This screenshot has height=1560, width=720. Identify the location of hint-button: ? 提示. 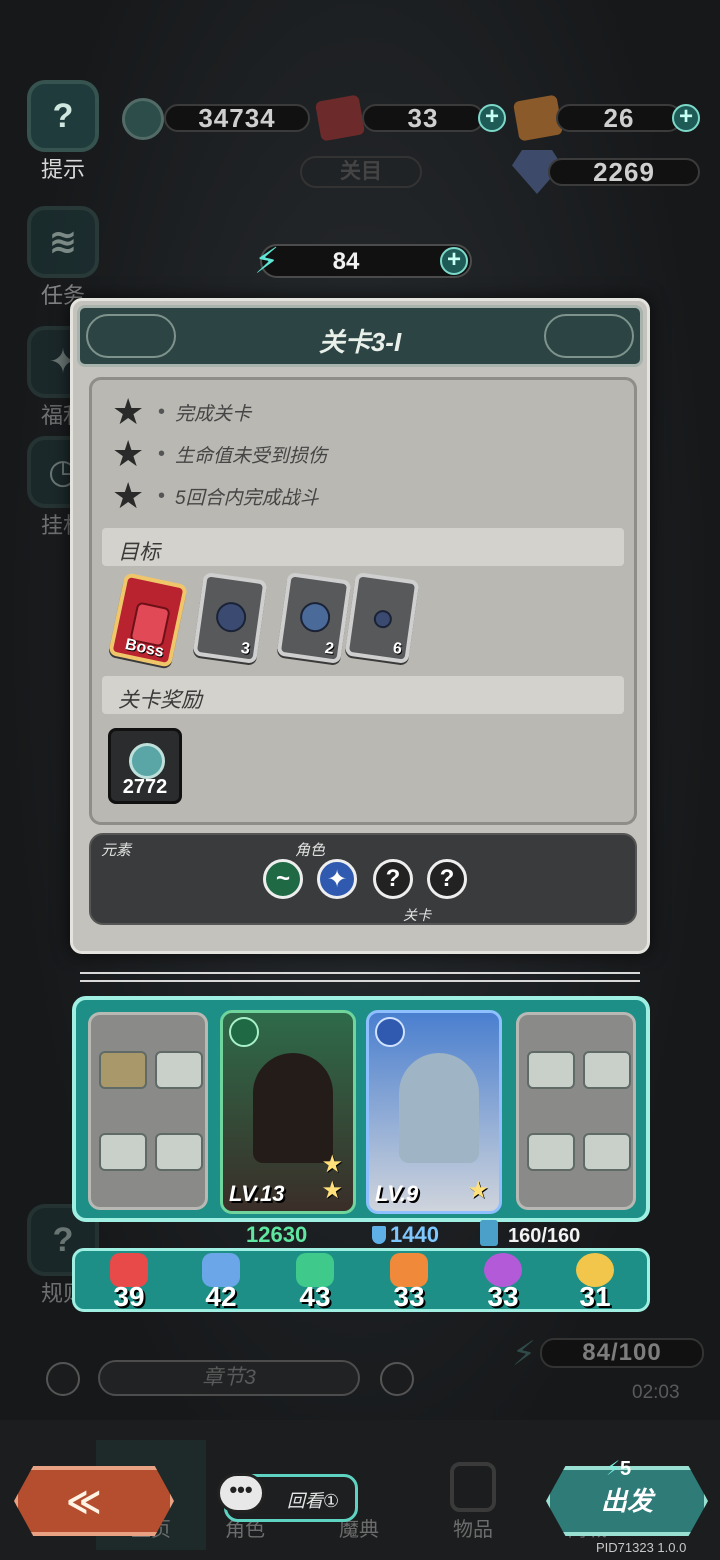
(63, 132).